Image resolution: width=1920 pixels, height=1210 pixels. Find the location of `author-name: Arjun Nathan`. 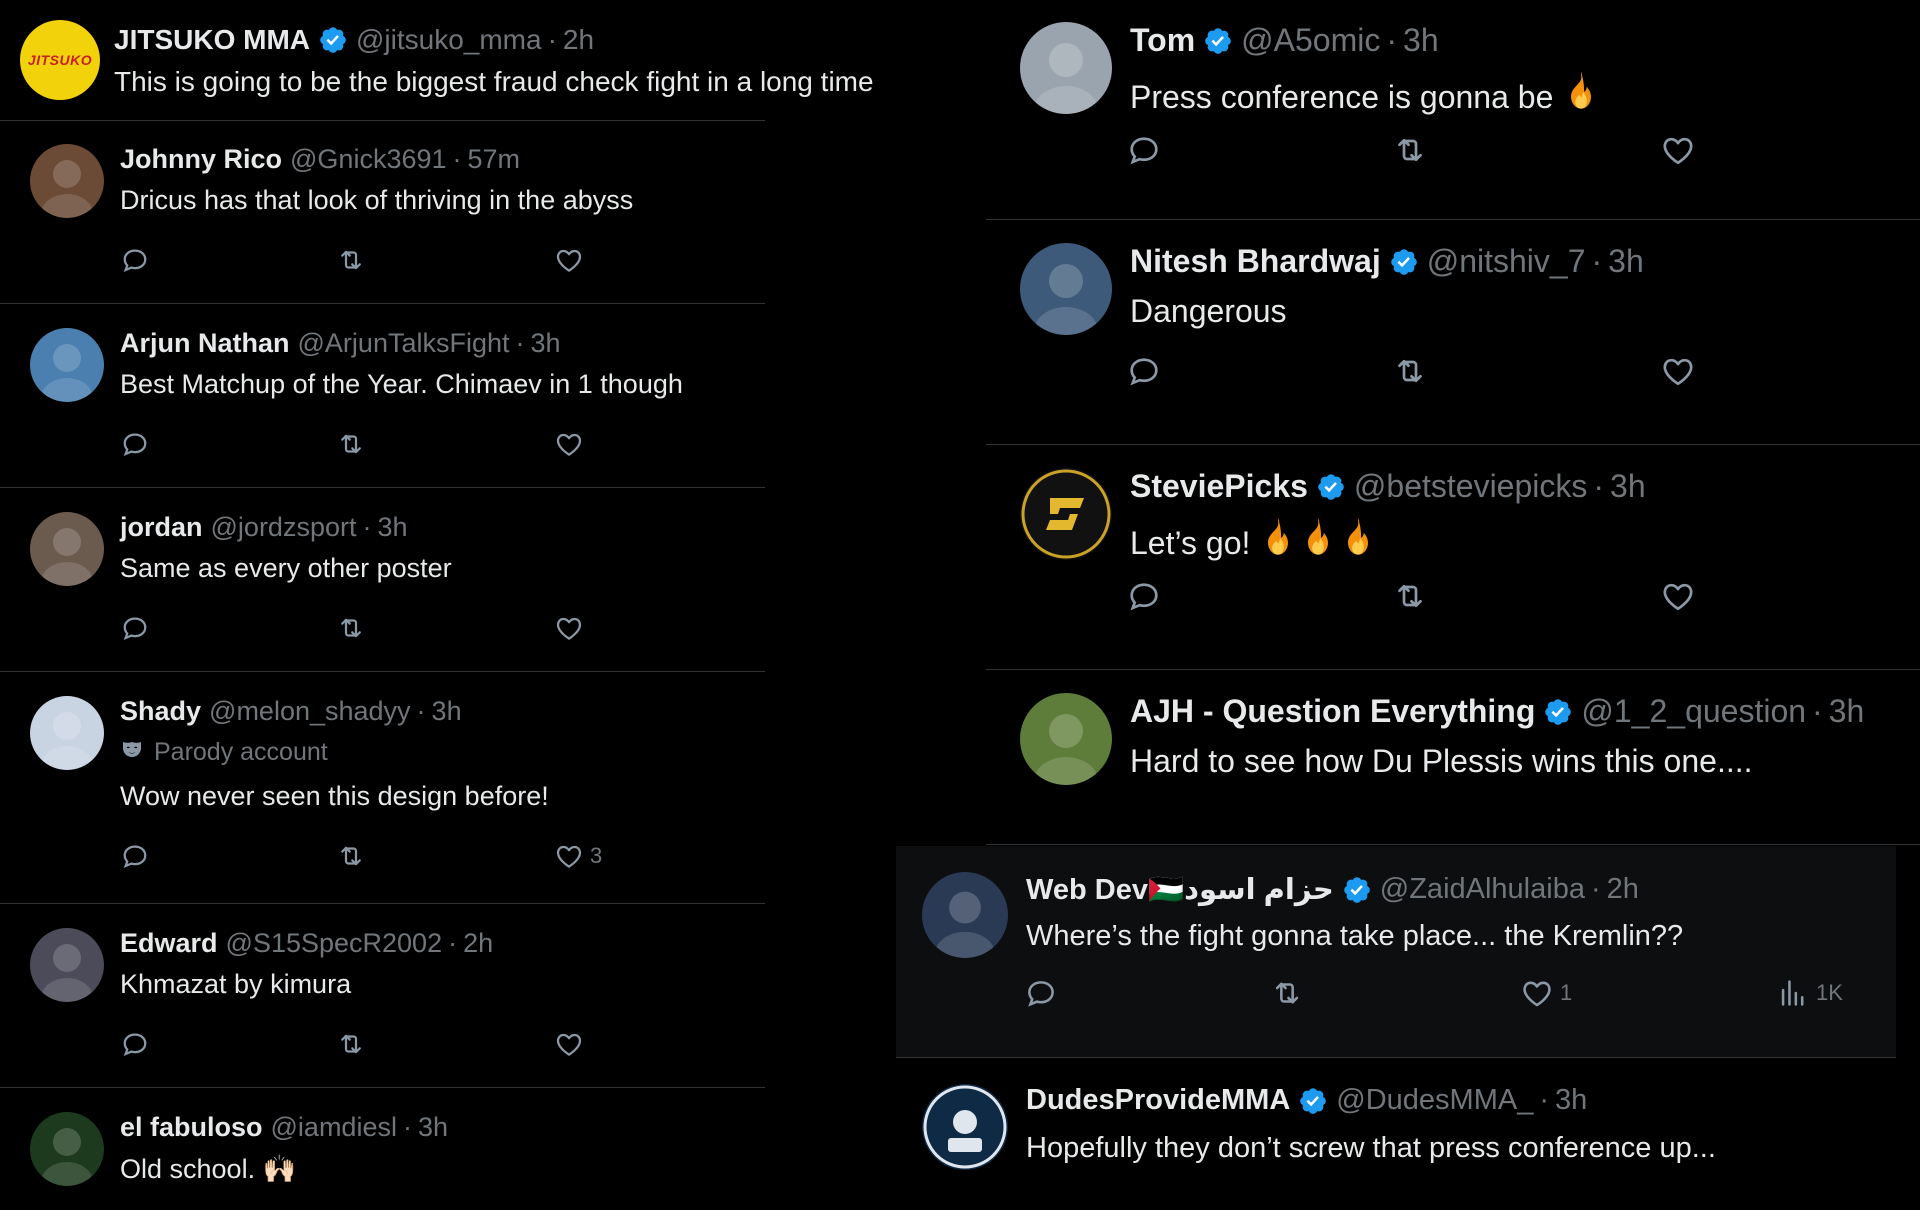

author-name: Arjun Nathan is located at coordinates (205, 343).